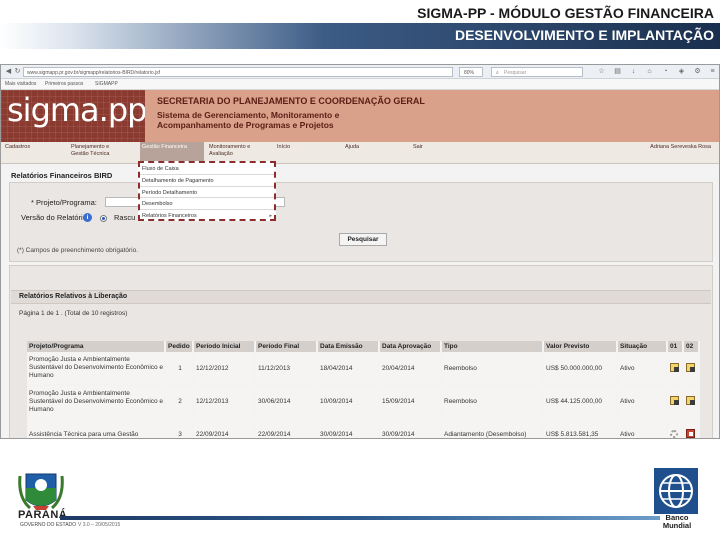 The width and height of the screenshot is (720, 540). What do you see at coordinates (54, 217) in the screenshot?
I see `version-label: Versão do Relatório` at bounding box center [54, 217].